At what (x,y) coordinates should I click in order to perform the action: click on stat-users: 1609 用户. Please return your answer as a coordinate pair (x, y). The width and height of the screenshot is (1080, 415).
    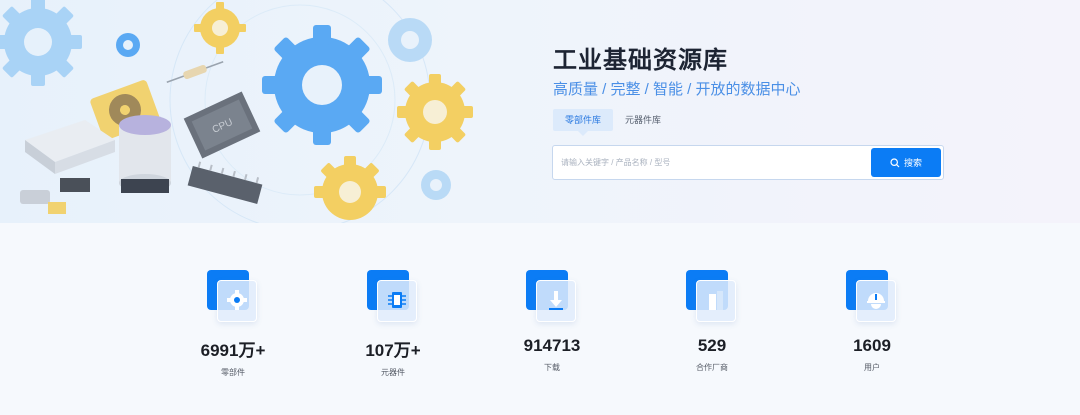
    Looking at the image, I should click on (872, 321).